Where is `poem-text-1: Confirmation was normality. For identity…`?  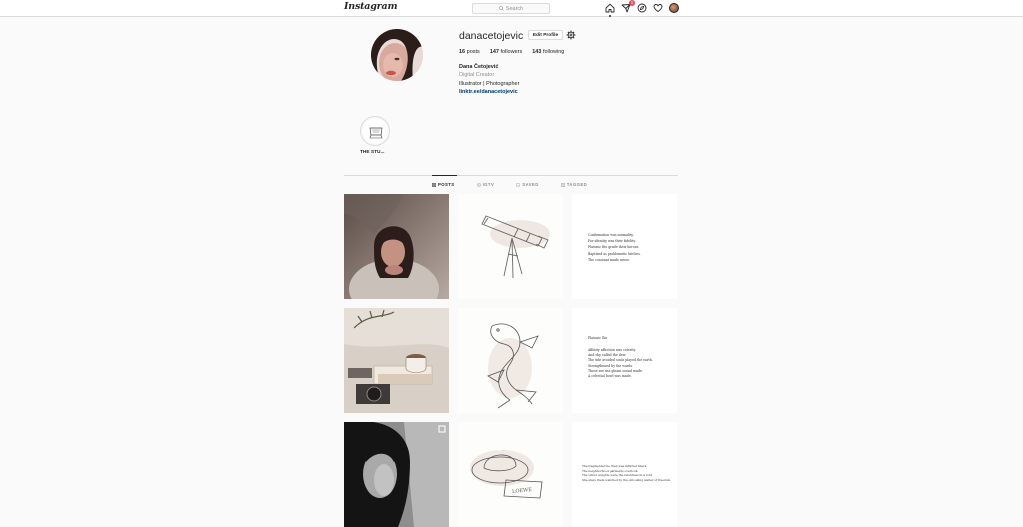 poem-text-1: Confirmation was normality. For identity… is located at coordinates (614, 247).